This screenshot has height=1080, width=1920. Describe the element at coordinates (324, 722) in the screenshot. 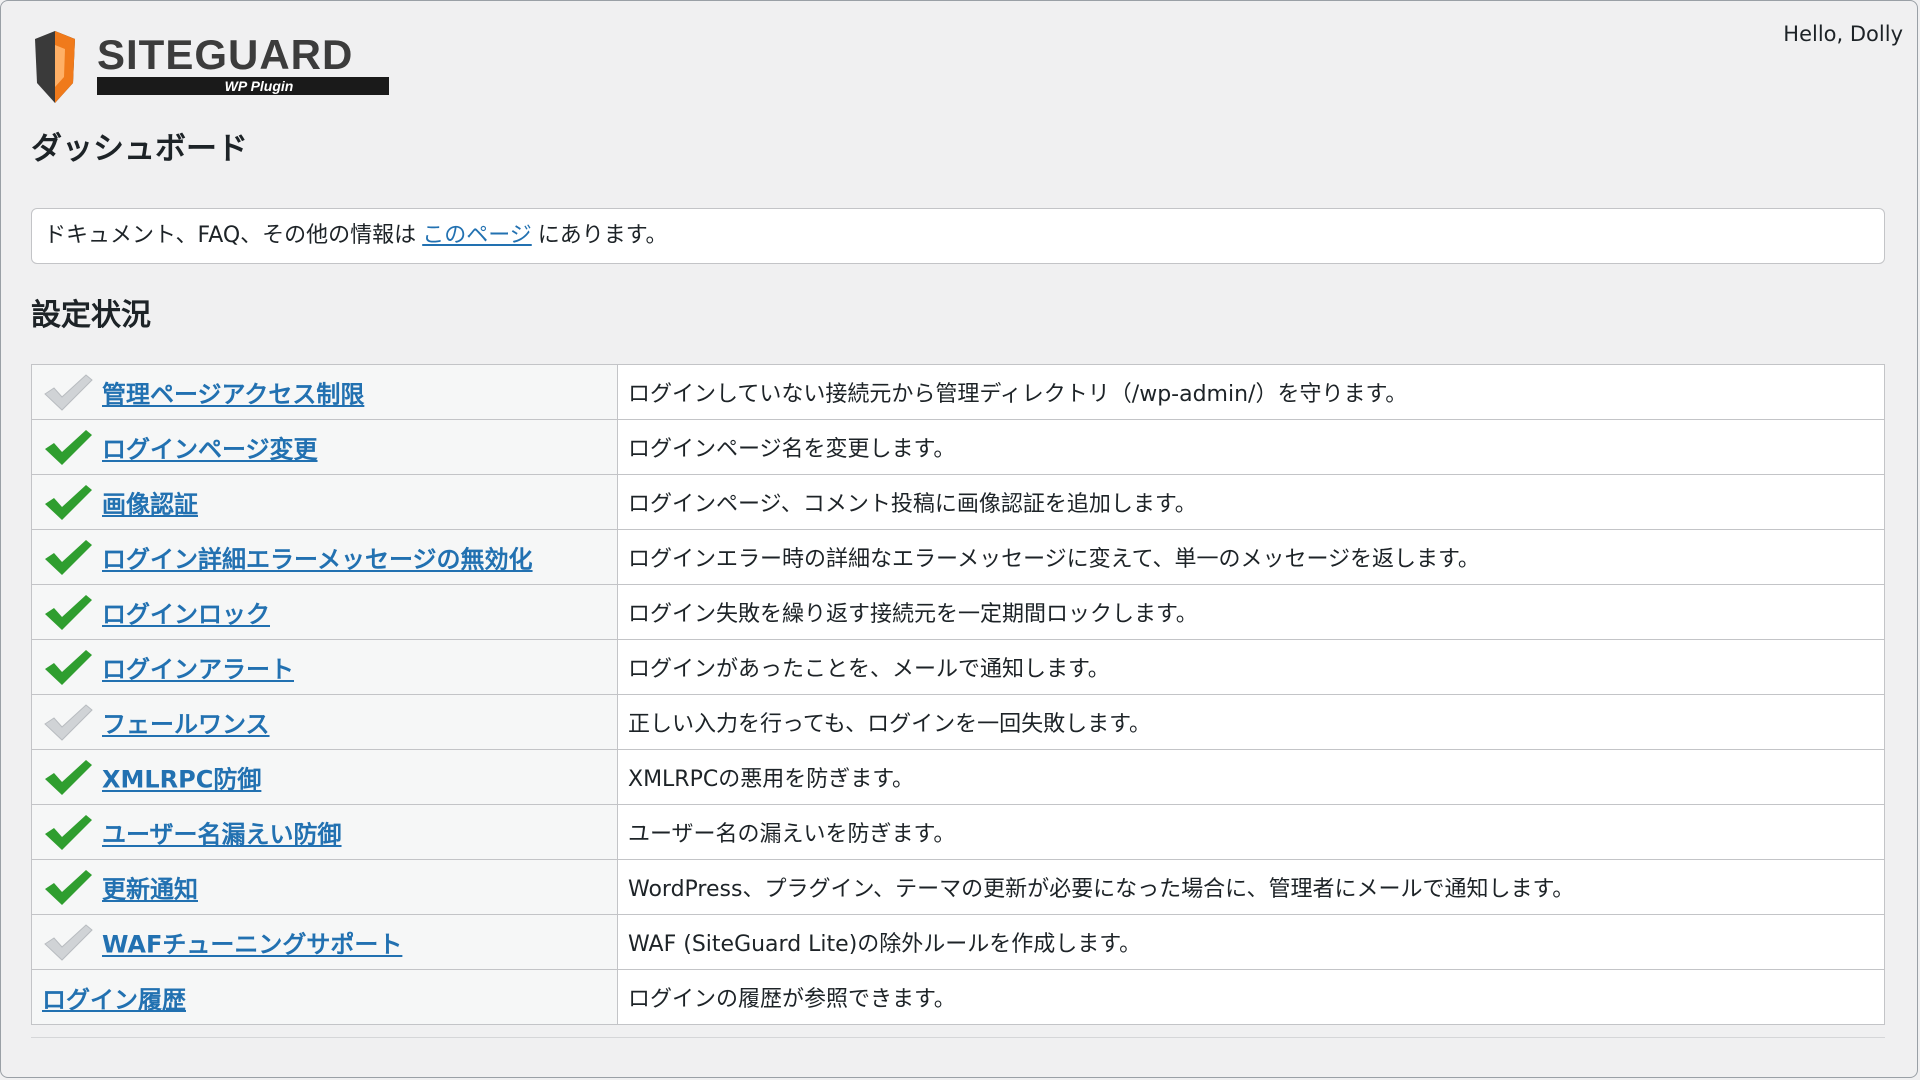

I see `feature-name-cell: フェールワンス` at that location.